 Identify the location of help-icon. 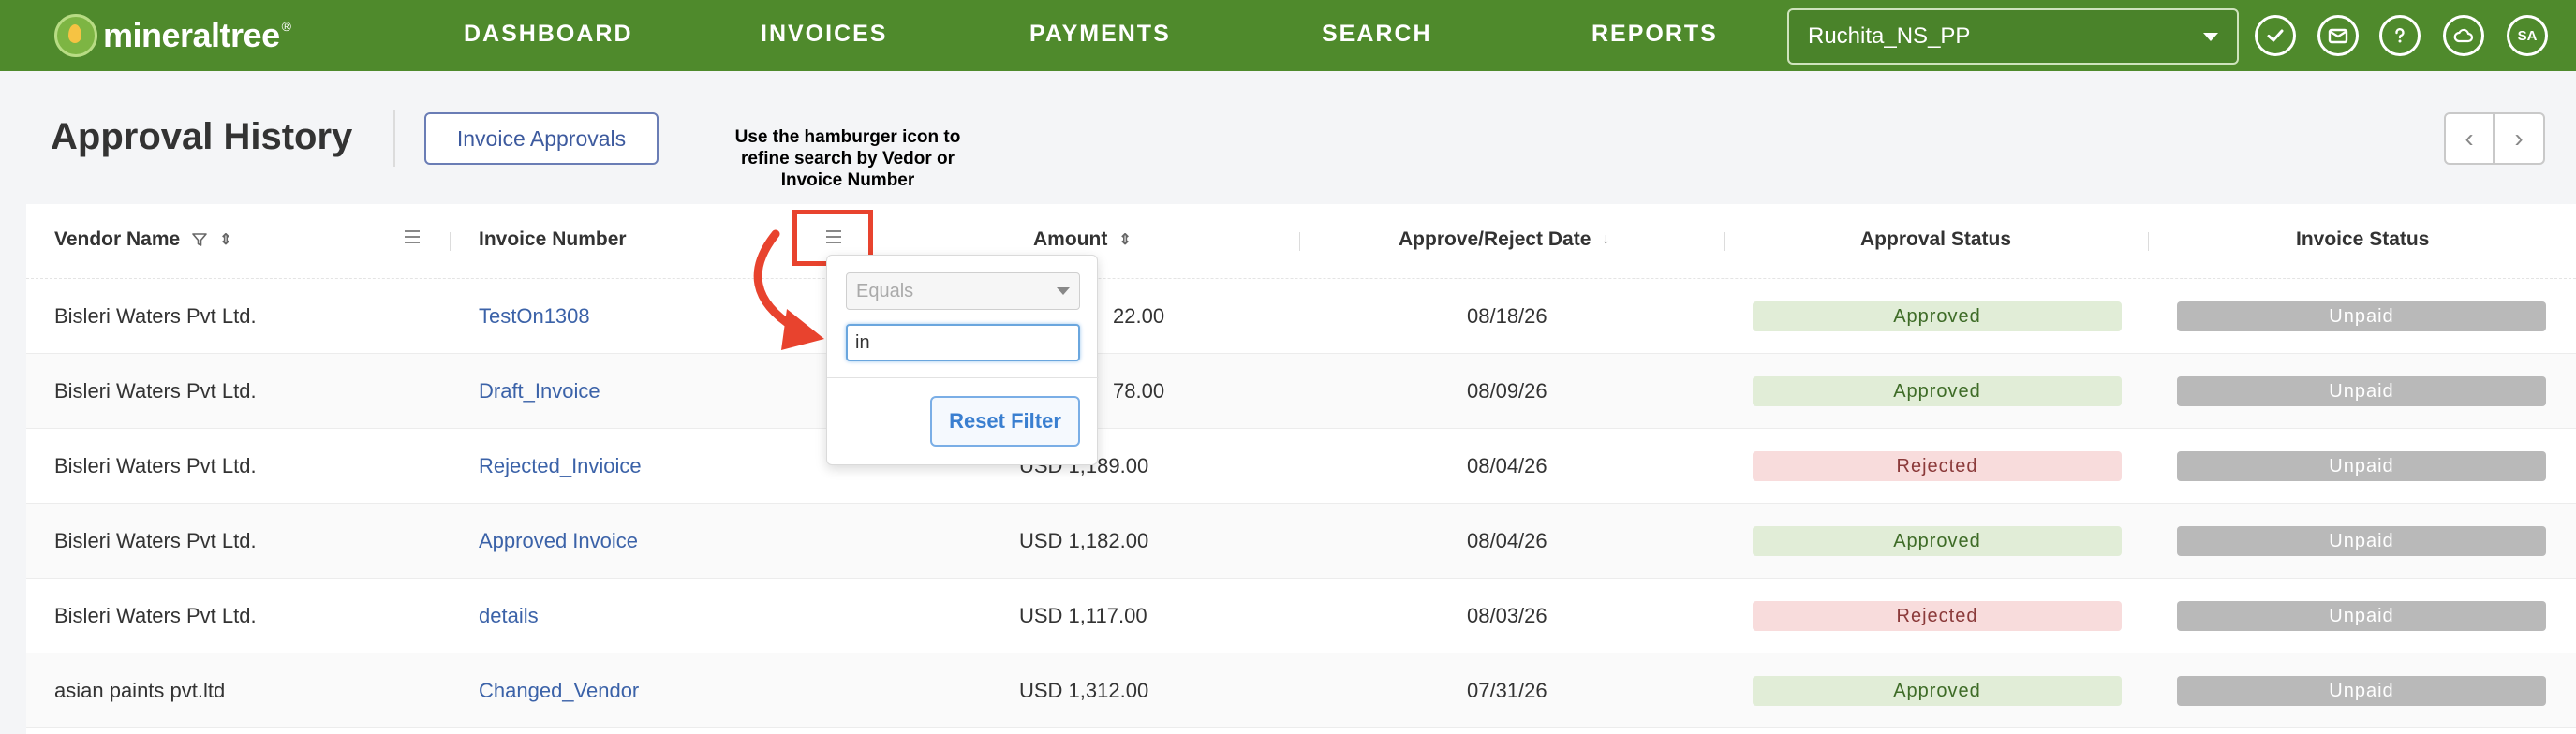
(2400, 35).